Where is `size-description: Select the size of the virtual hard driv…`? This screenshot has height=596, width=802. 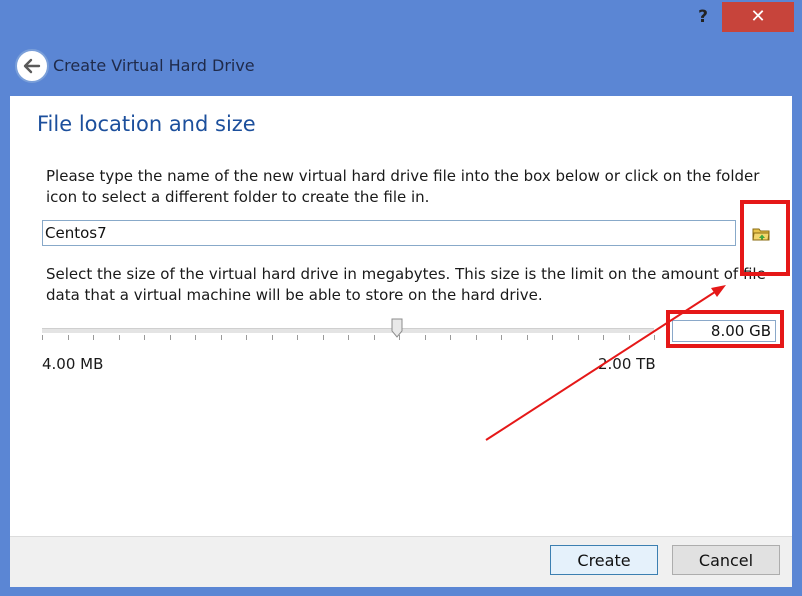
size-description: Select the size of the virtual hard driv… is located at coordinates (406, 284).